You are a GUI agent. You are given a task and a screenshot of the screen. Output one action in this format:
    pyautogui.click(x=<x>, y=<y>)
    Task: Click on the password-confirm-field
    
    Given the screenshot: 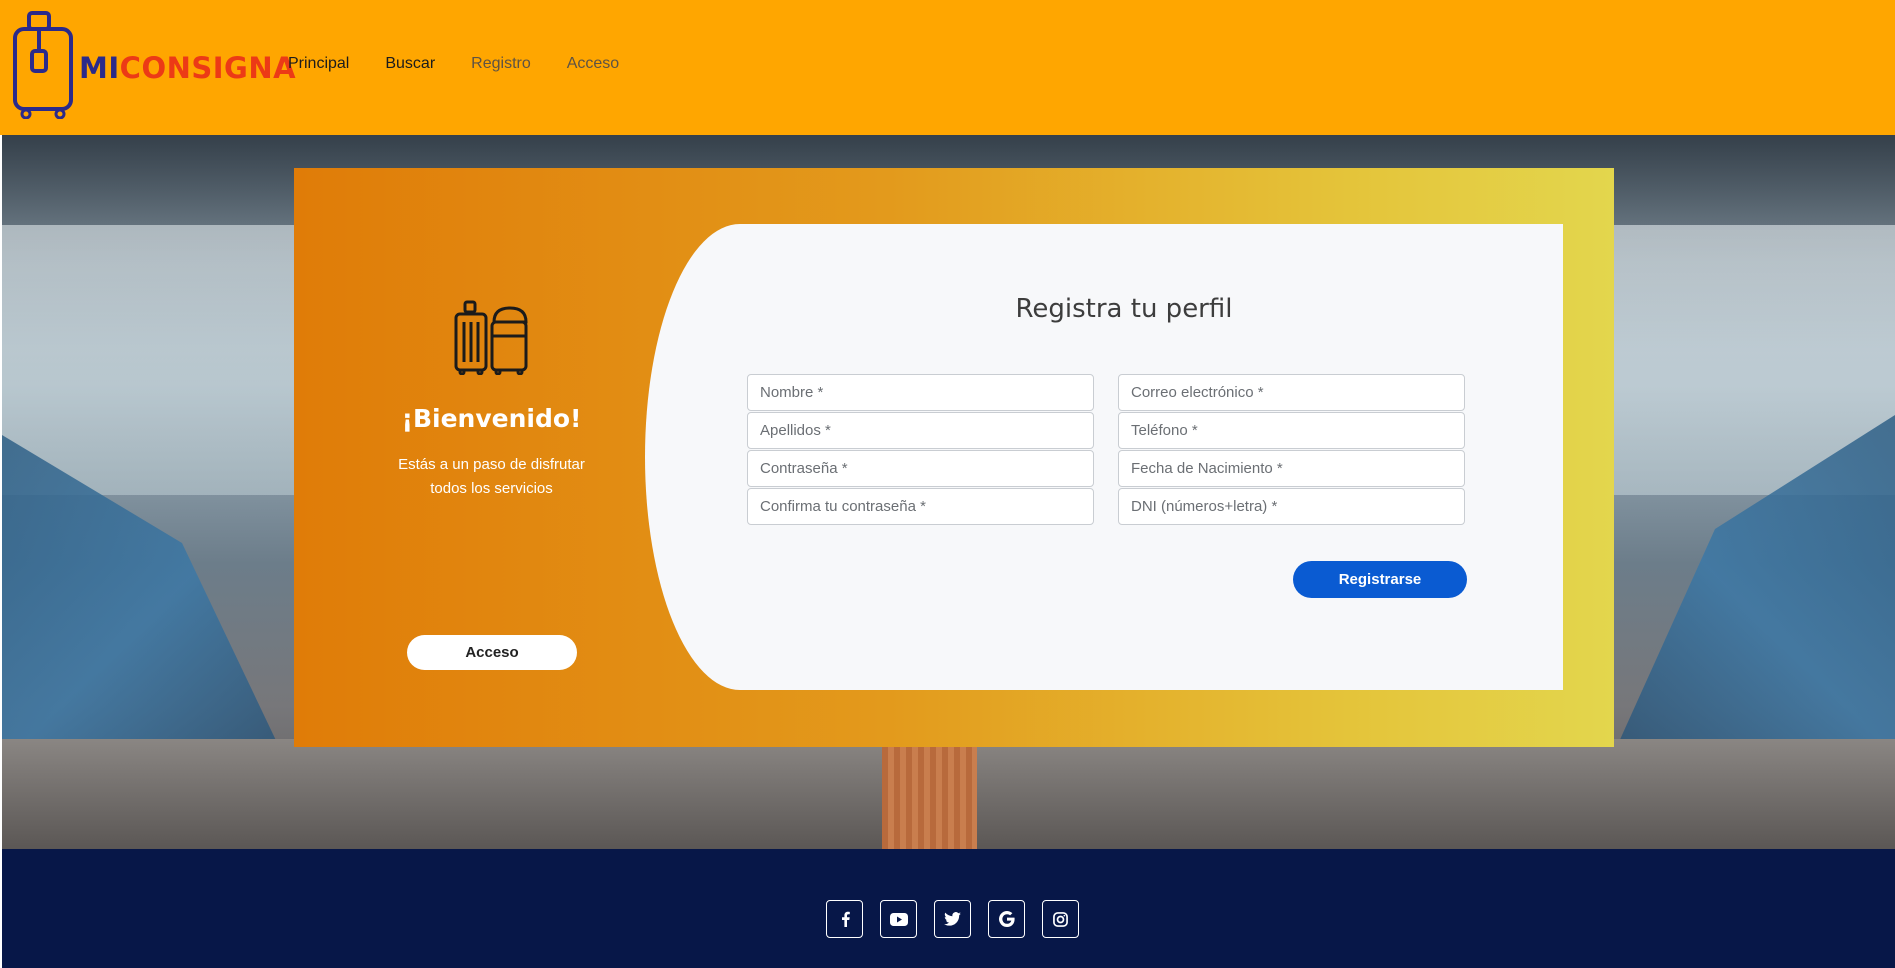 What is the action you would take?
    pyautogui.click(x=920, y=506)
    